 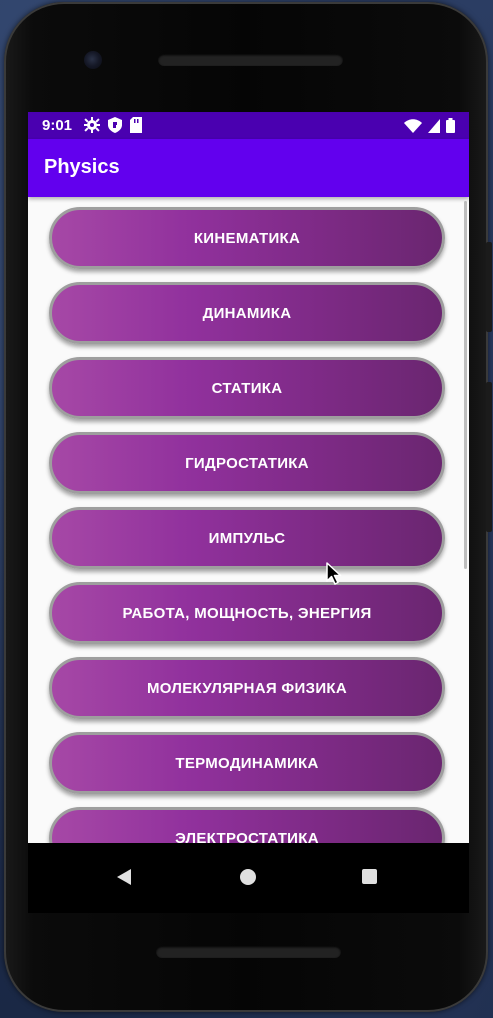 What do you see at coordinates (489, 287) in the screenshot?
I see `power-button` at bounding box center [489, 287].